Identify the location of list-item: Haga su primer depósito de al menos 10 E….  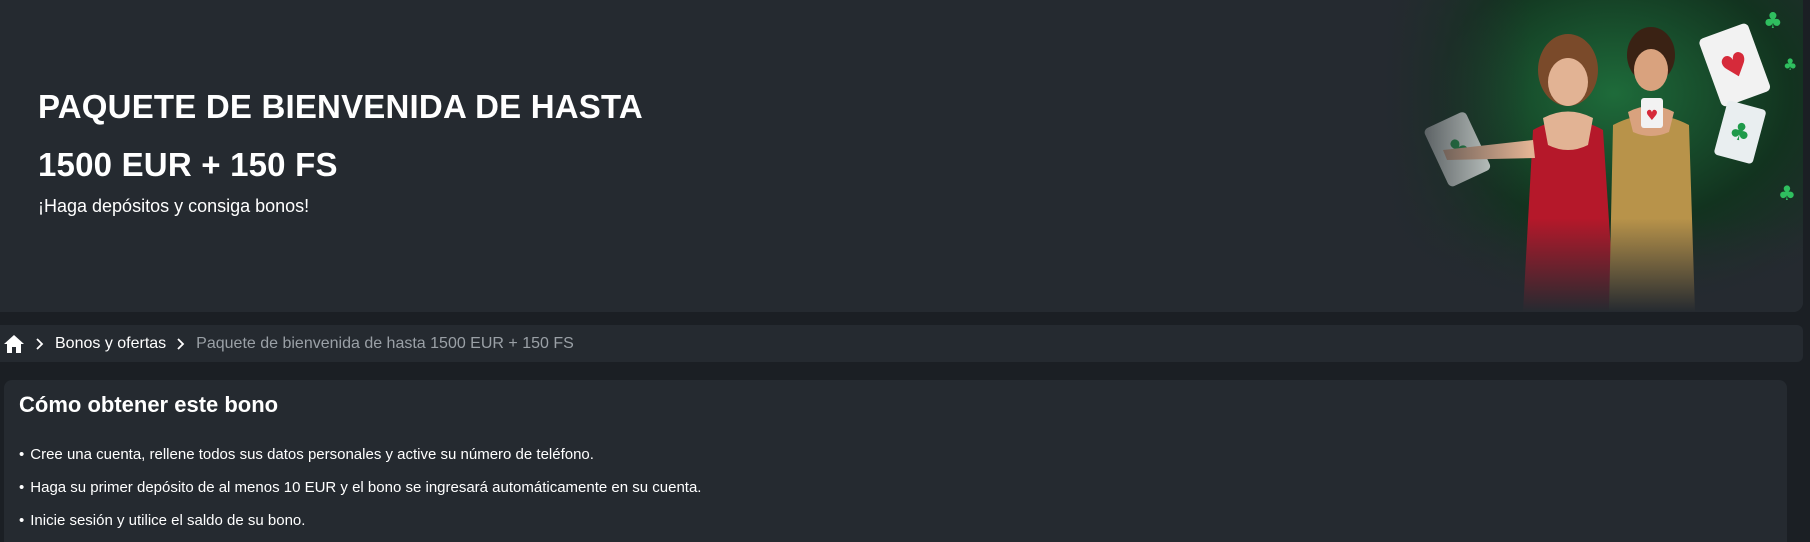
(360, 491).